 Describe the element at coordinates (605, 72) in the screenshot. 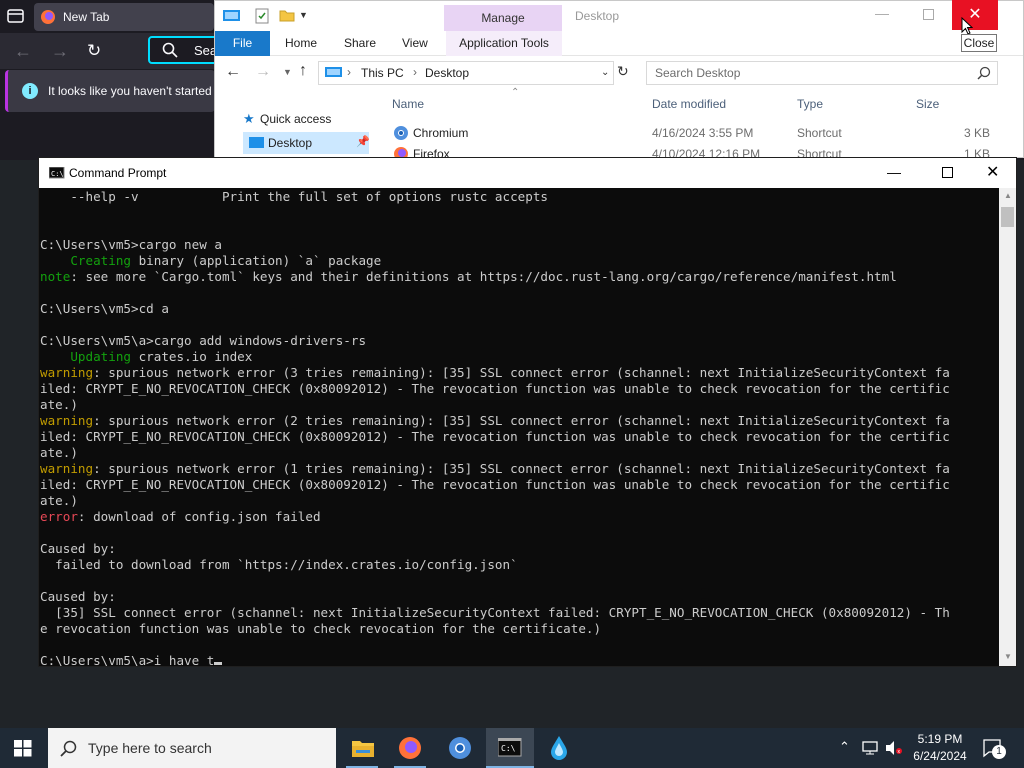

I see `chevron-down-icon: ⌄` at that location.